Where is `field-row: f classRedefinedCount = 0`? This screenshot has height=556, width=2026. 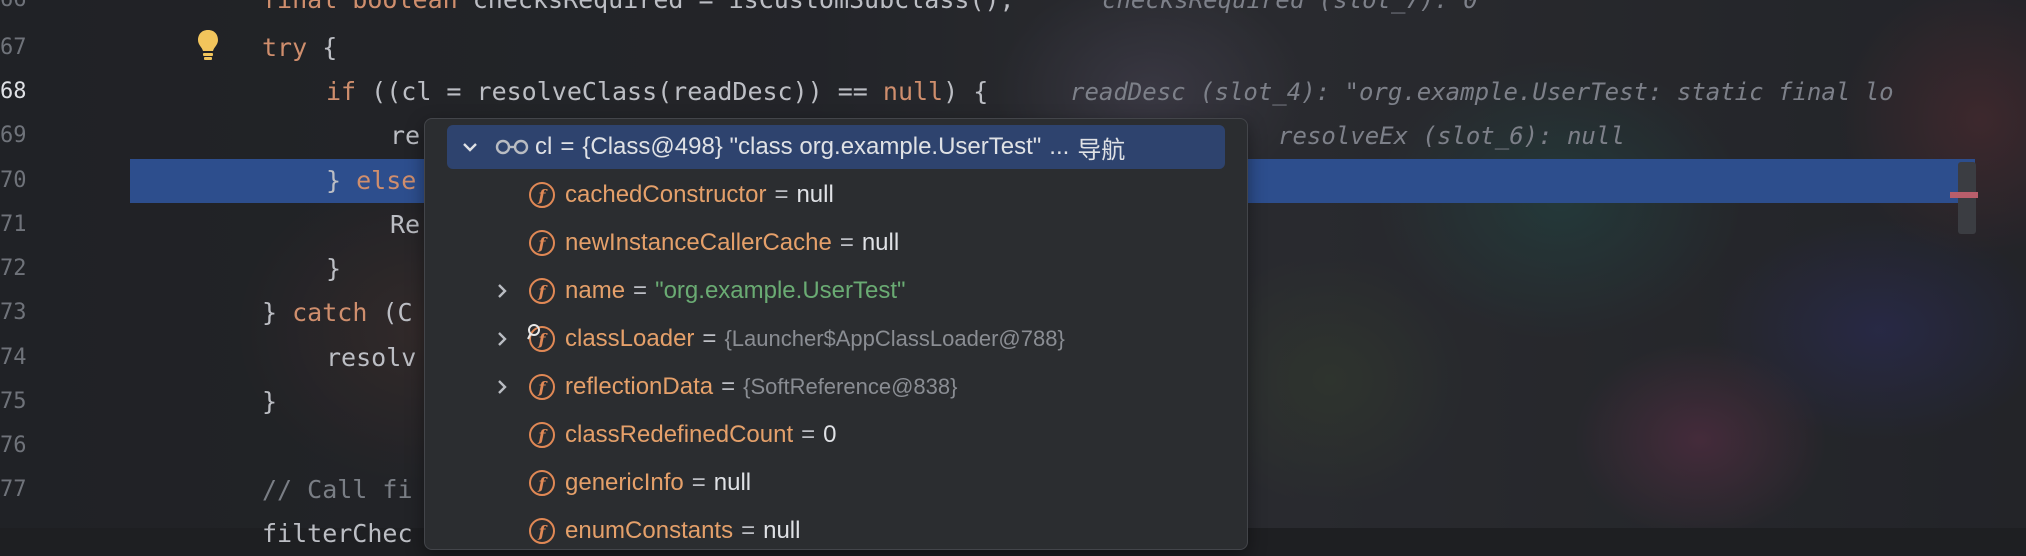
field-row: f classRedefinedCount = 0 is located at coordinates (836, 435).